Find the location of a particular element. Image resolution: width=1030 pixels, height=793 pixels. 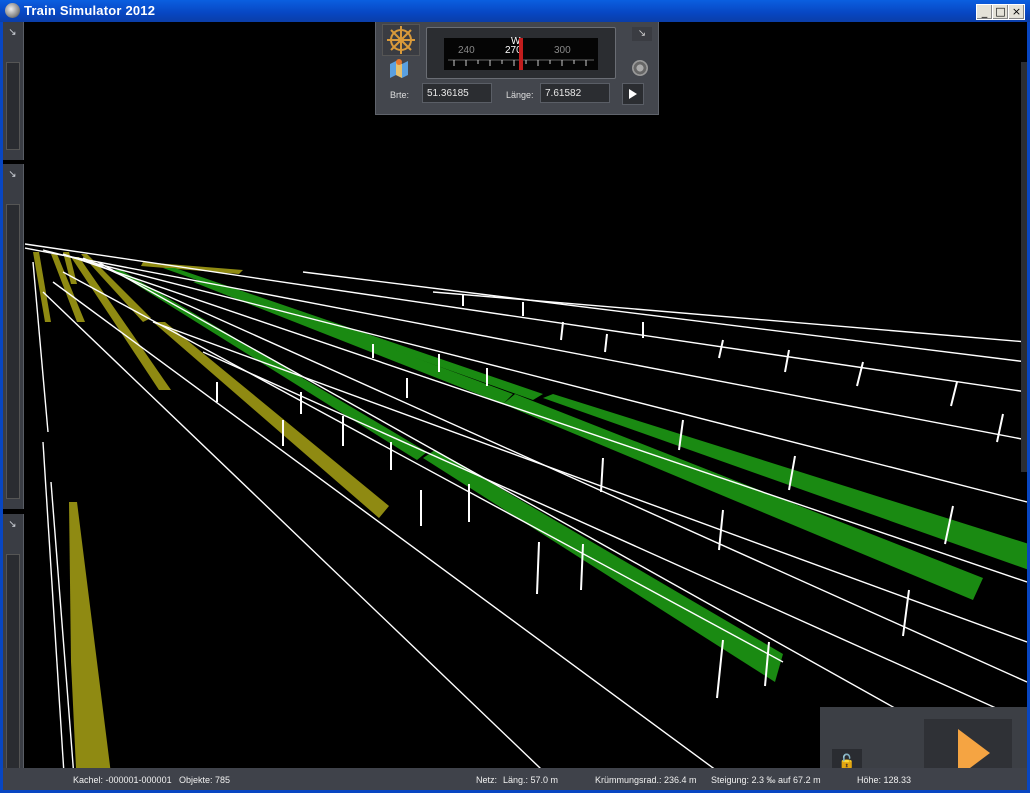

close-button: × is located at coordinates (1016, 12).